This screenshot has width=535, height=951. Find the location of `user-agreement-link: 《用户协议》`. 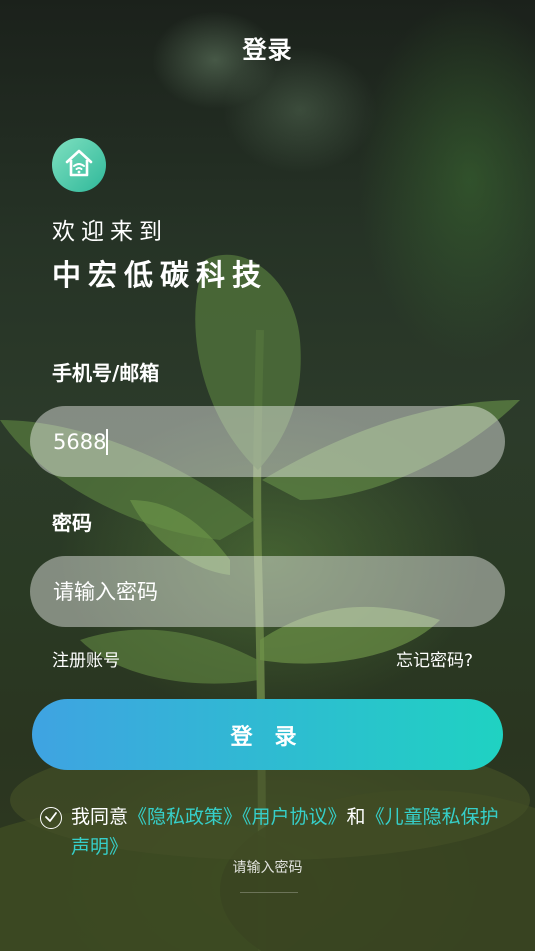

user-agreement-link: 《用户协议》 is located at coordinates (294, 817).